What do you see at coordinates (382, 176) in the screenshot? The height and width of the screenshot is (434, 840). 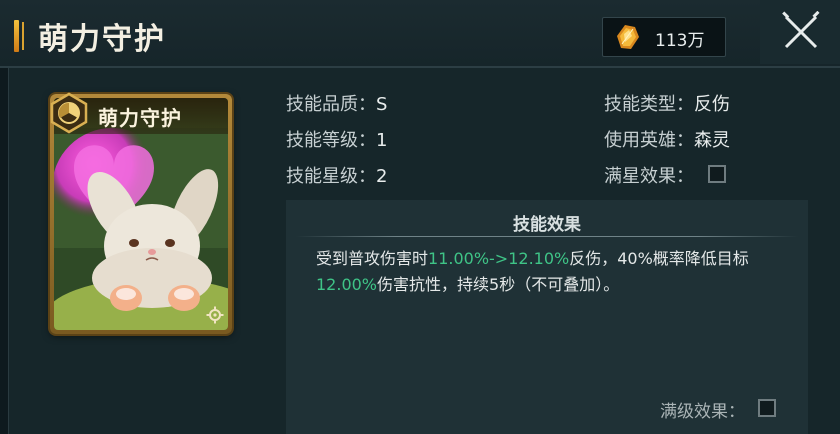 I see `skill-star-value: 2` at bounding box center [382, 176].